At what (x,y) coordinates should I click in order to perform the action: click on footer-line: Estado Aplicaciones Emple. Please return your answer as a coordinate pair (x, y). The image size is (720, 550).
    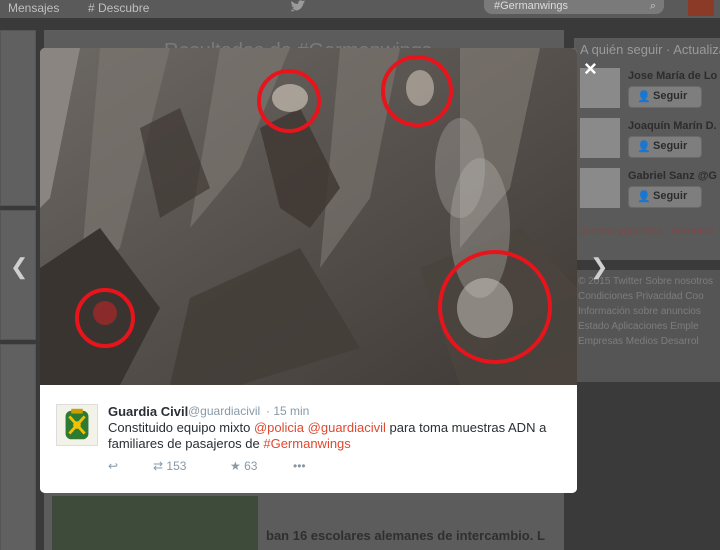
    Looking at the image, I should click on (649, 326).